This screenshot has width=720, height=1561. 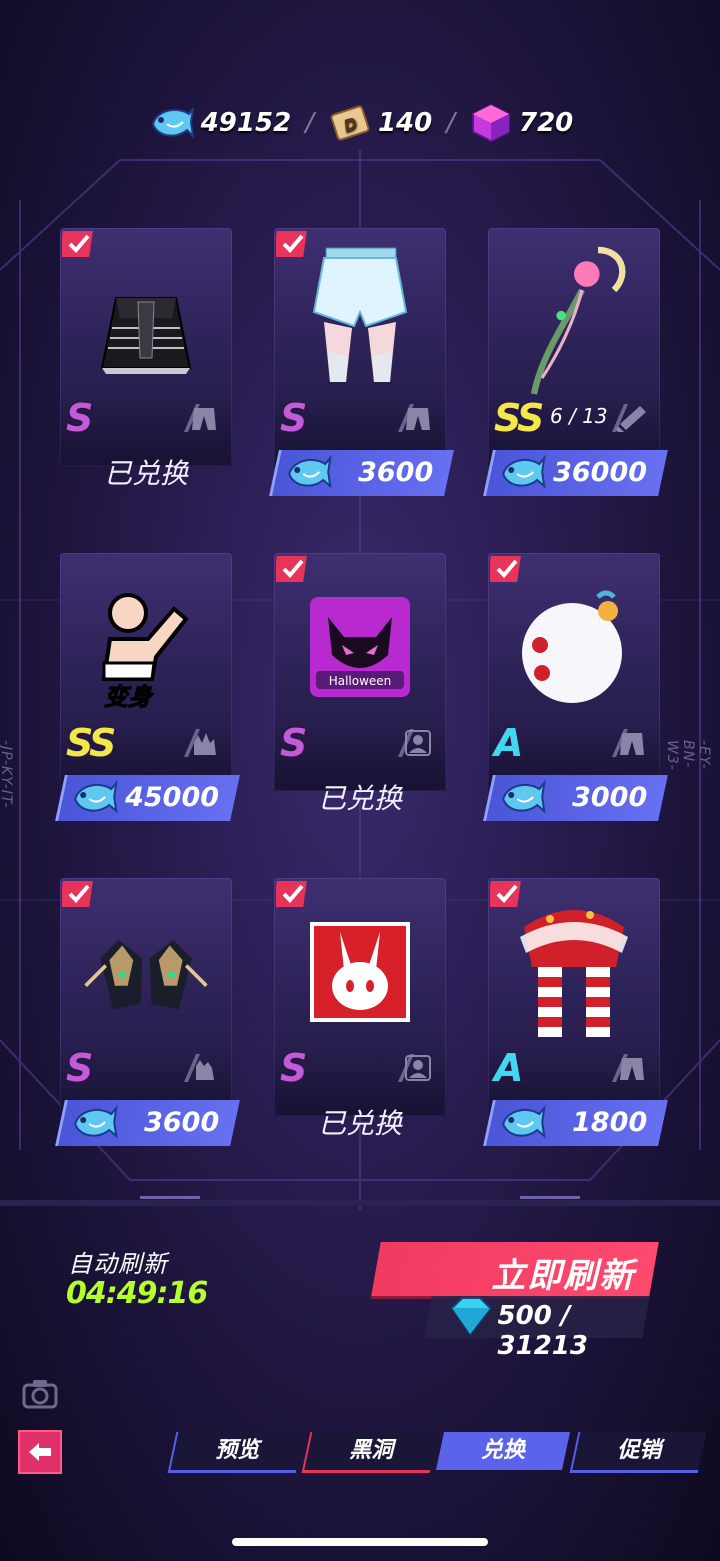 I want to click on d-ticket-value: 140, so click(x=405, y=123).